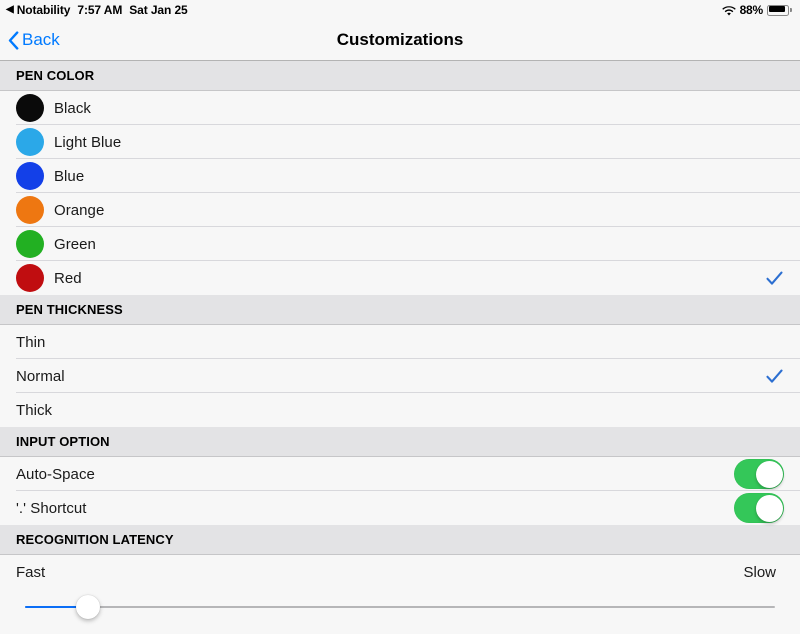 The height and width of the screenshot is (634, 800). I want to click on slider-track, so click(400, 607).